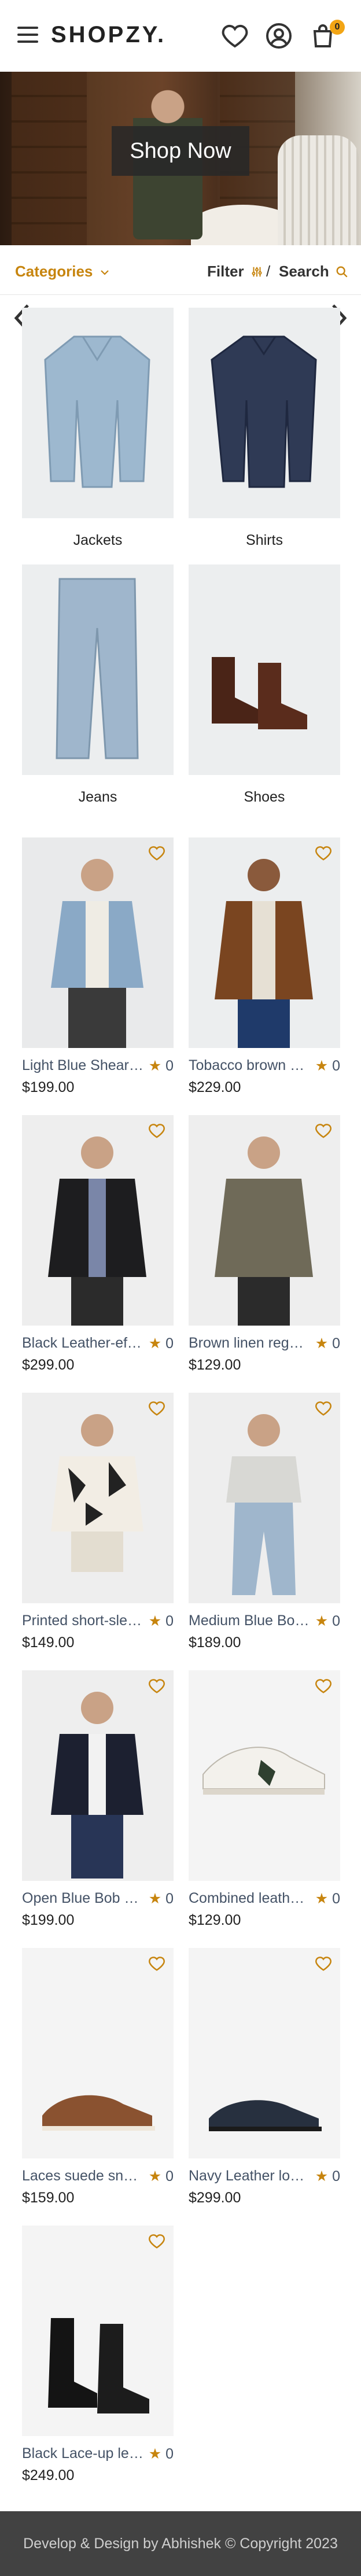 The height and width of the screenshot is (2576, 361). Describe the element at coordinates (235, 36) in the screenshot. I see `wishlist-heart-icon` at that location.